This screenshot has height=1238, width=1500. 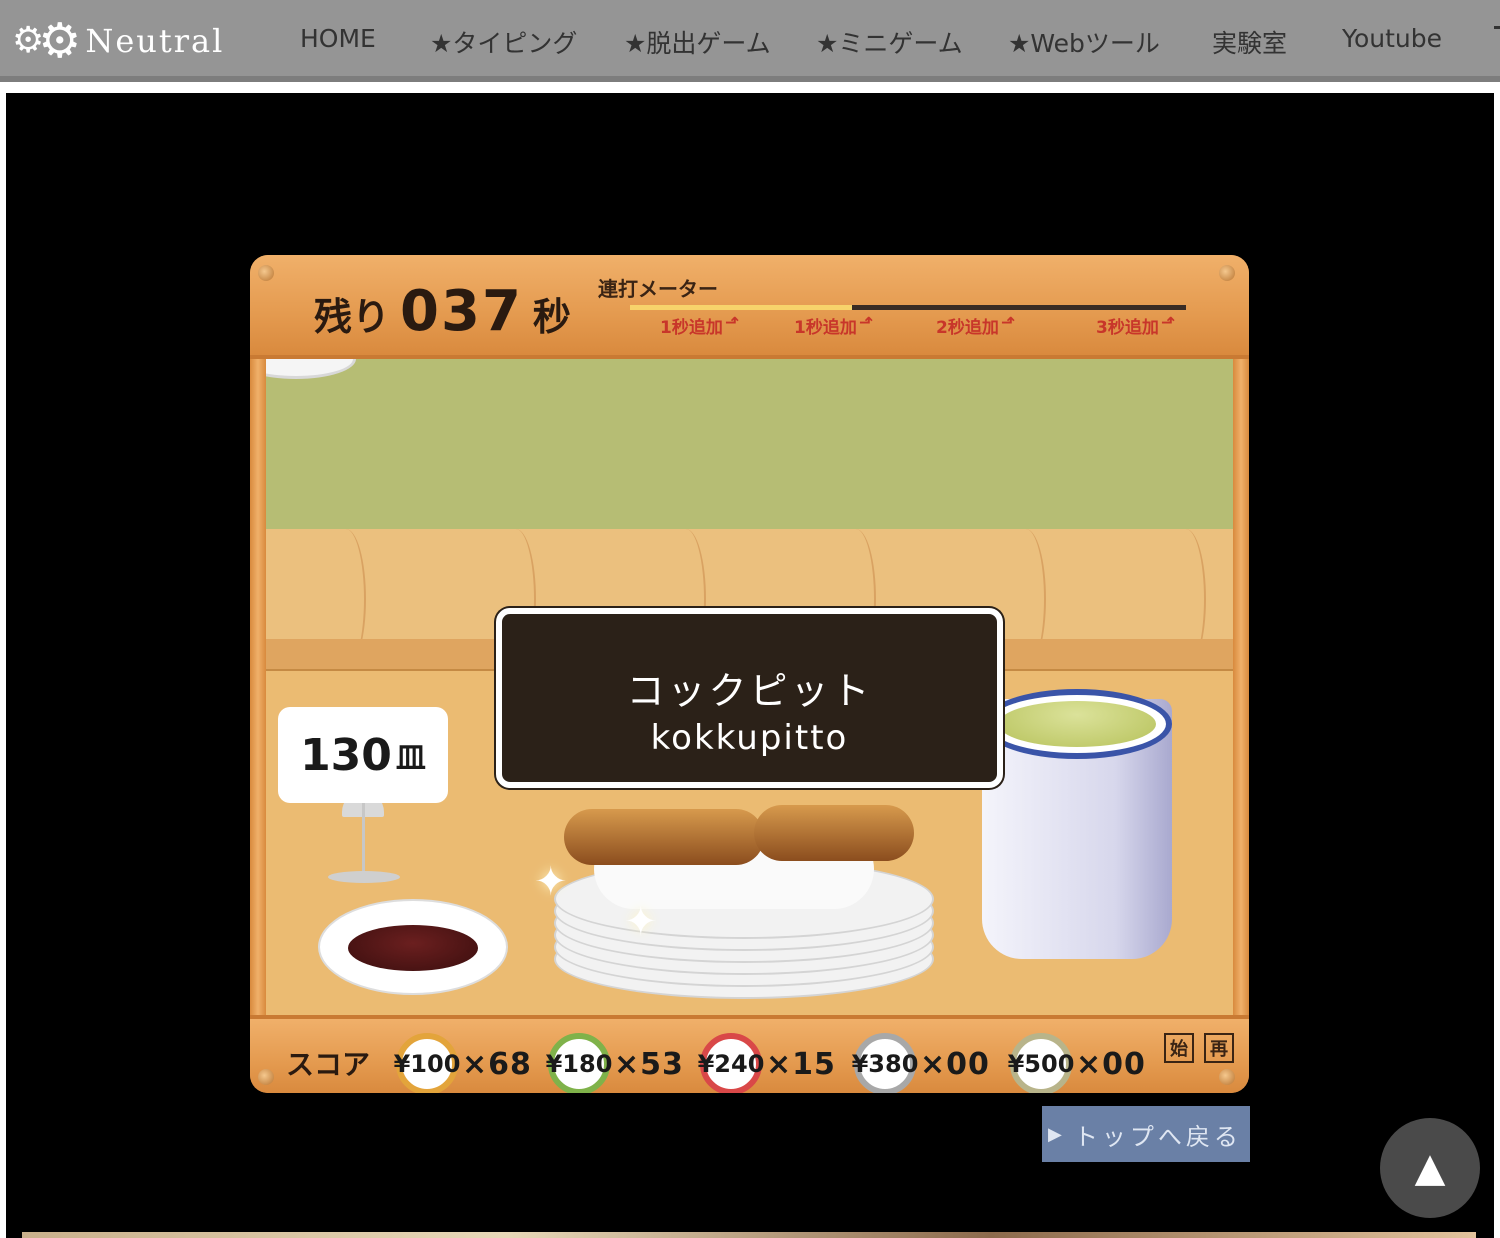 What do you see at coordinates (346, 755) in the screenshot?
I see `plate-count-value: 130` at bounding box center [346, 755].